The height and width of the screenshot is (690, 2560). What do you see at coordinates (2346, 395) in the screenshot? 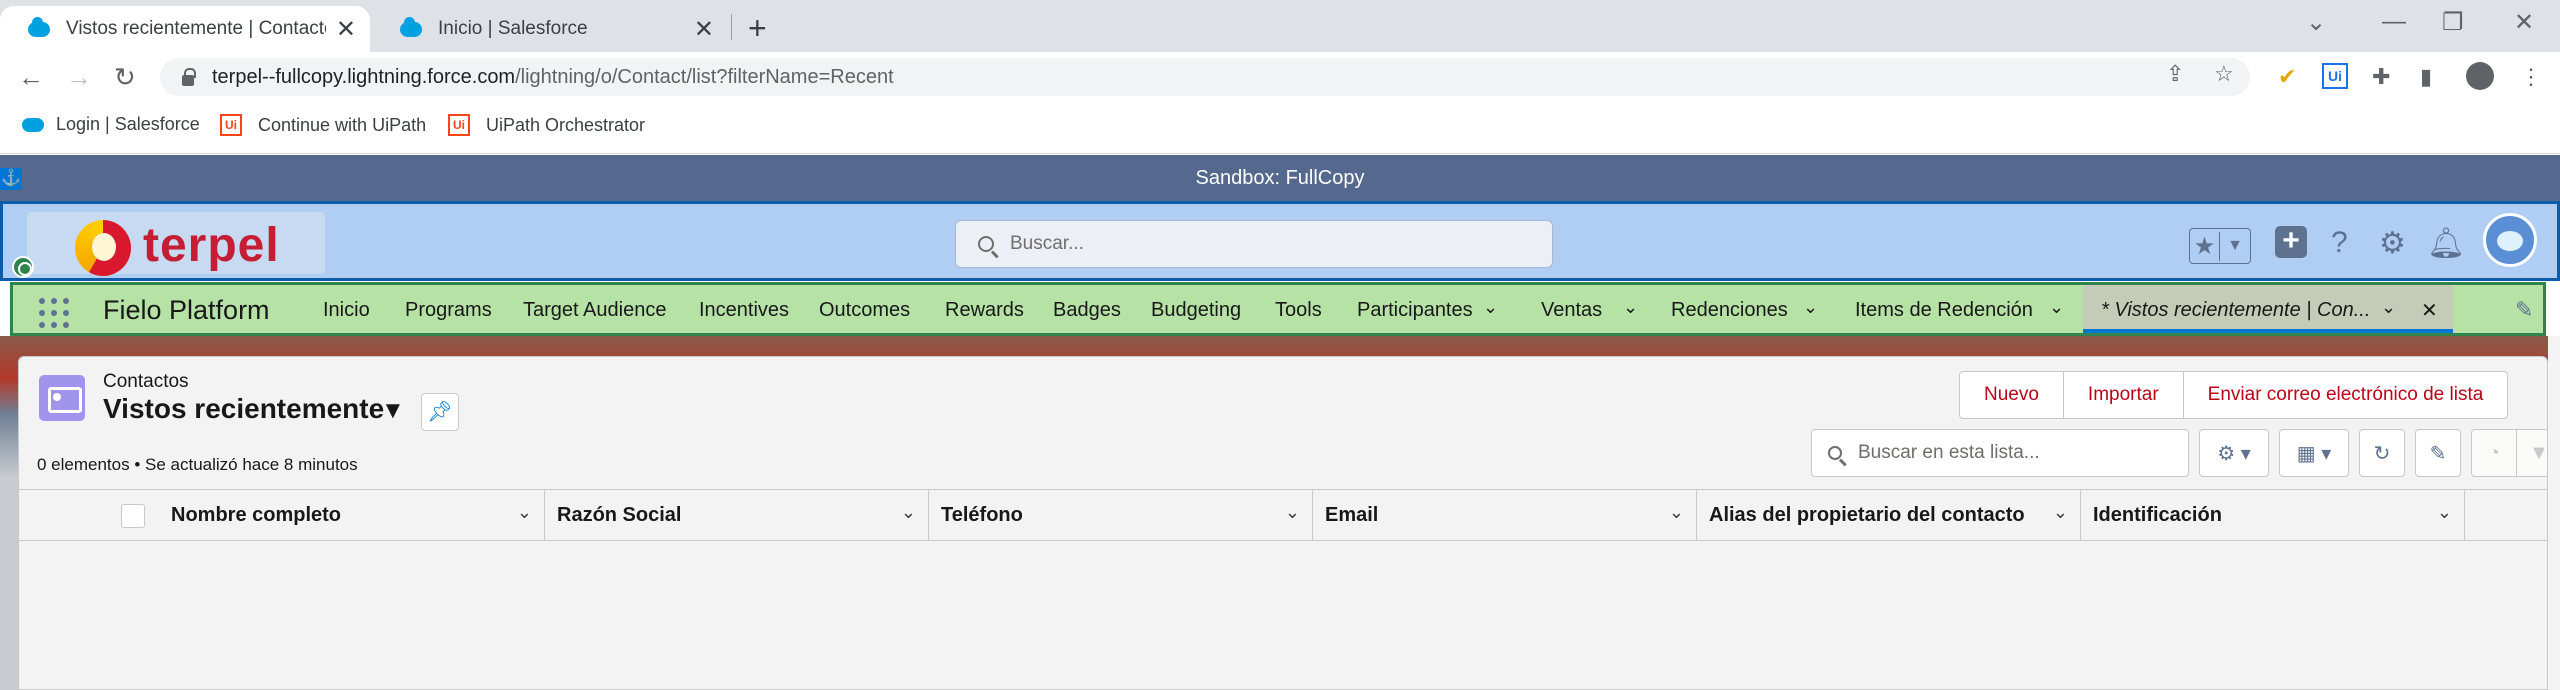
I see `send-list-email-button: Enviar correo electrónico de lista` at bounding box center [2346, 395].